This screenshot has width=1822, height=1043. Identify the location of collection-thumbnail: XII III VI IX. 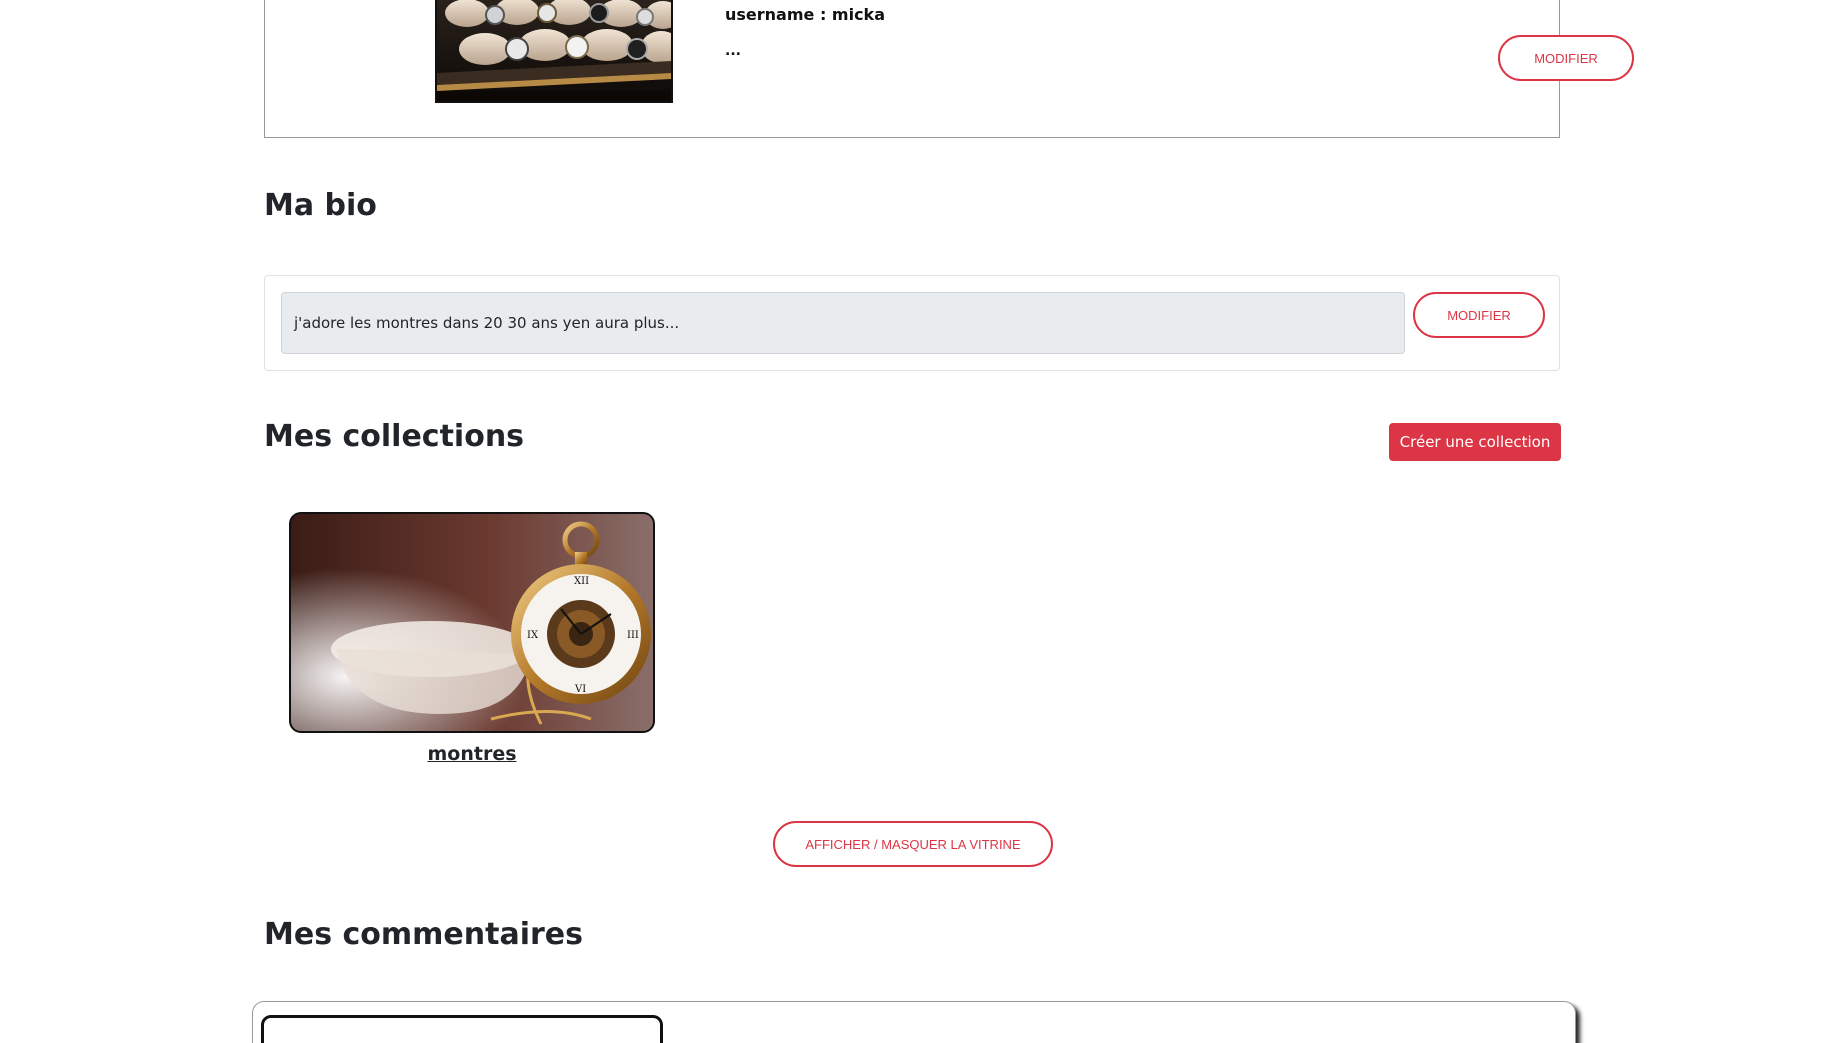
(472, 622).